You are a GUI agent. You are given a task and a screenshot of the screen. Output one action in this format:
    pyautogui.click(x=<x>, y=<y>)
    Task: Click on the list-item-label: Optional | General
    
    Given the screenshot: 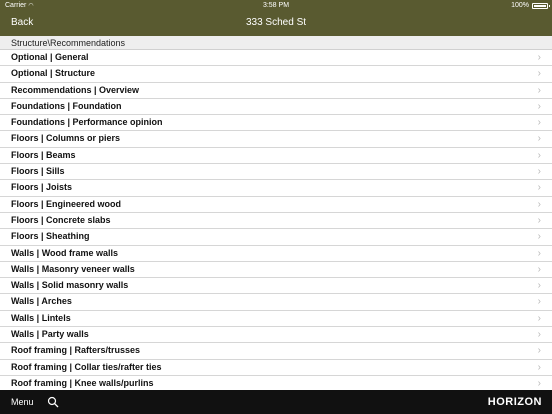 What is the action you would take?
    pyautogui.click(x=50, y=57)
    